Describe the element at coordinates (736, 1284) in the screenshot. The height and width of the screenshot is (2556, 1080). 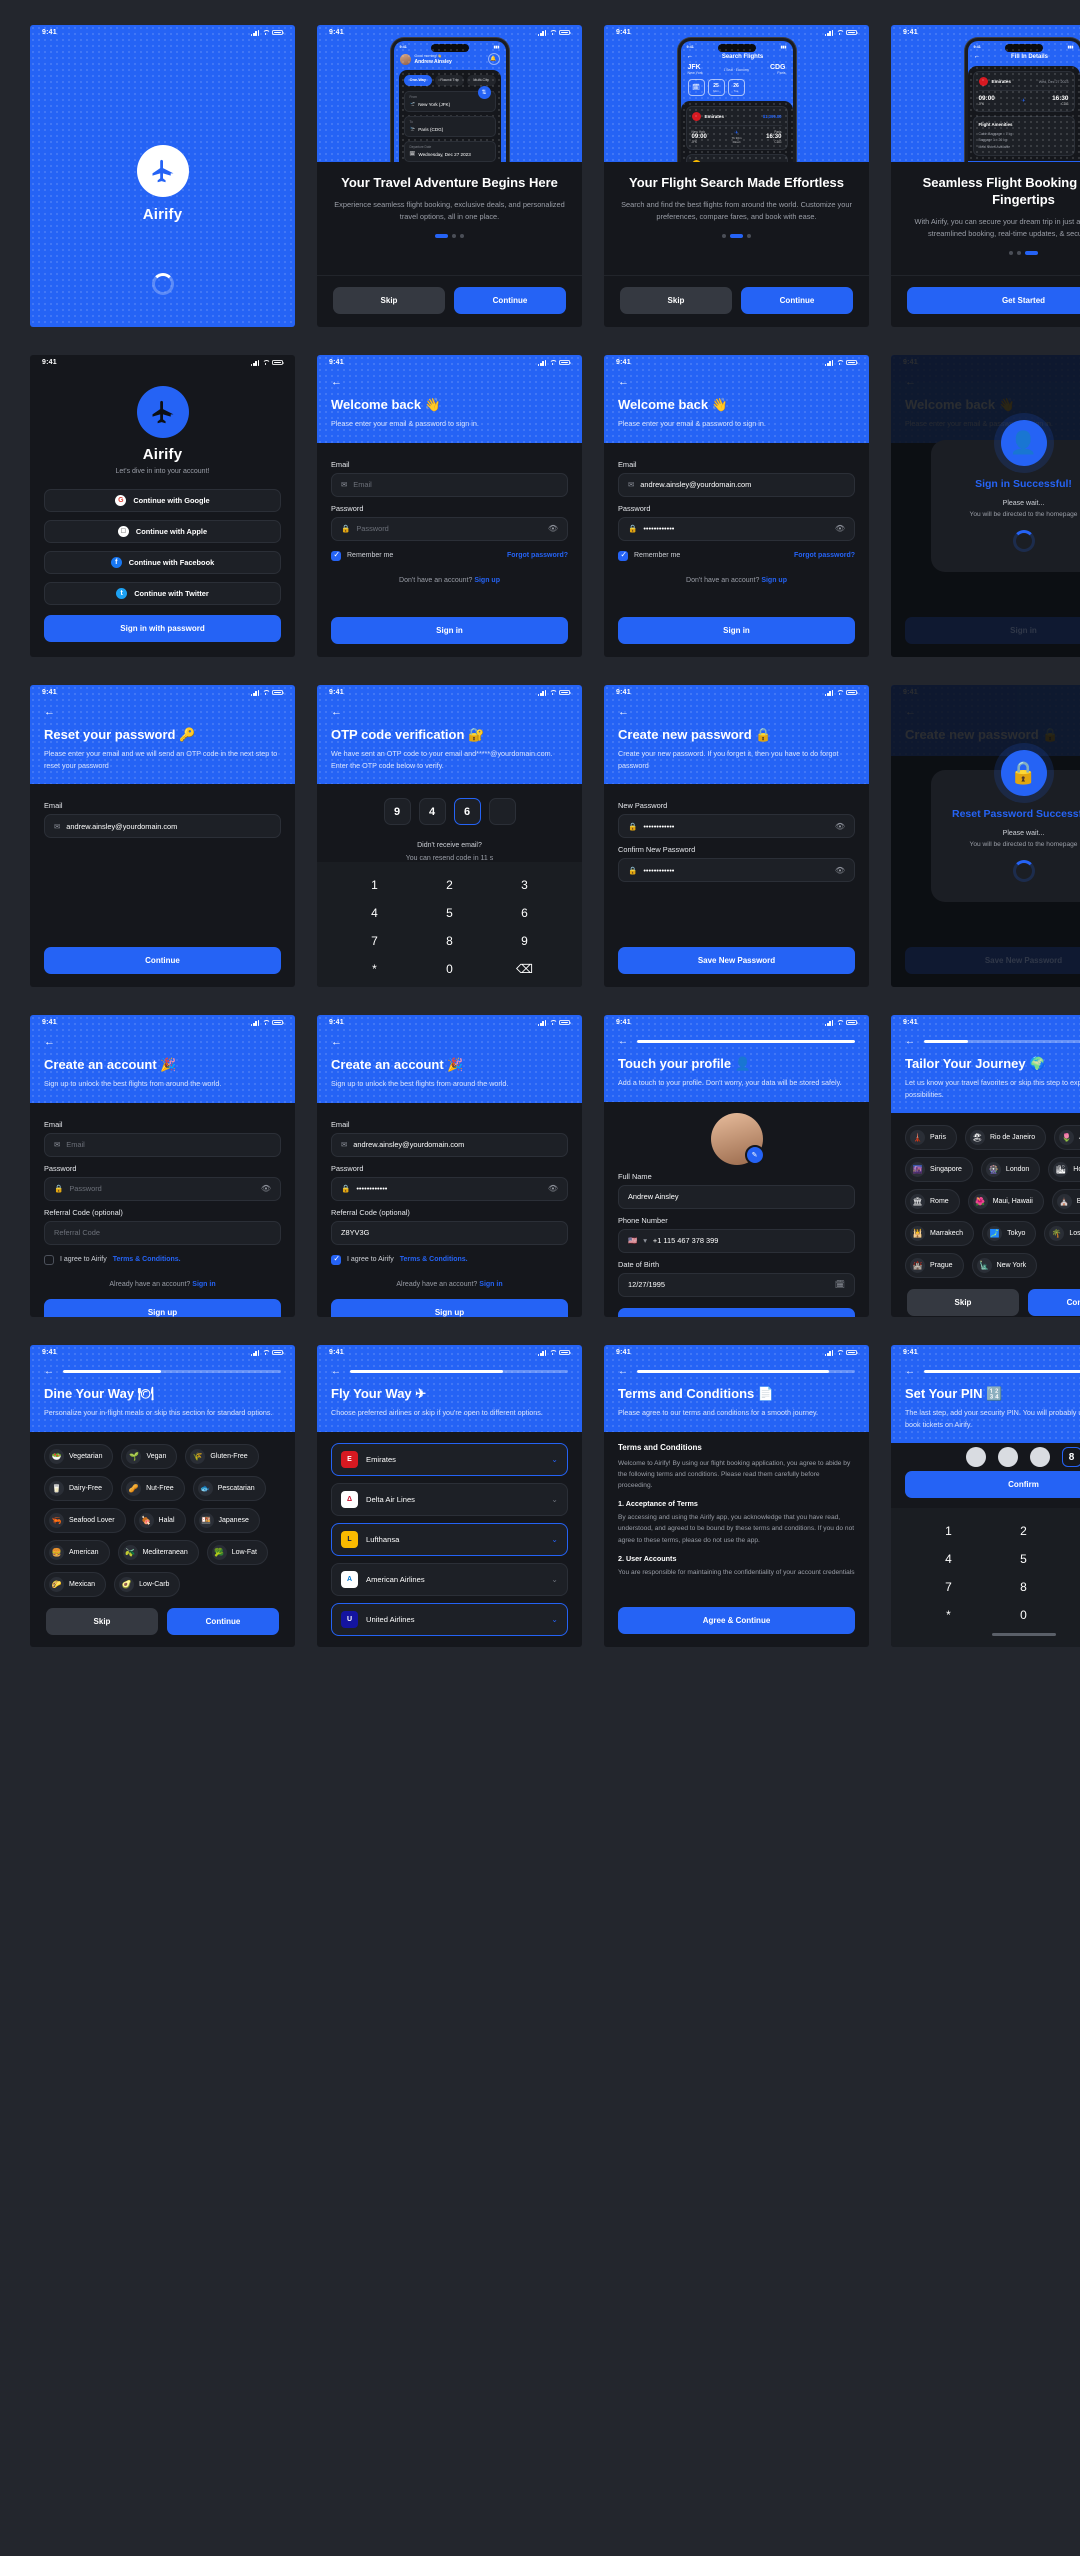
I see `dob-input: 12/27/1995 🗓` at that location.